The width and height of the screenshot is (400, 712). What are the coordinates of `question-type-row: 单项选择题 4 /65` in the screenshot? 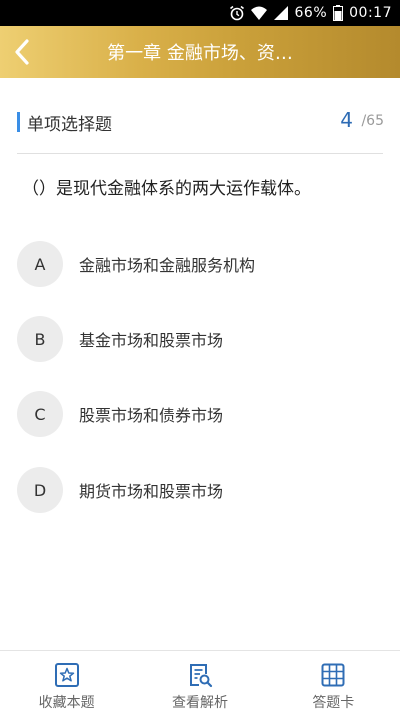 It's located at (200, 122).